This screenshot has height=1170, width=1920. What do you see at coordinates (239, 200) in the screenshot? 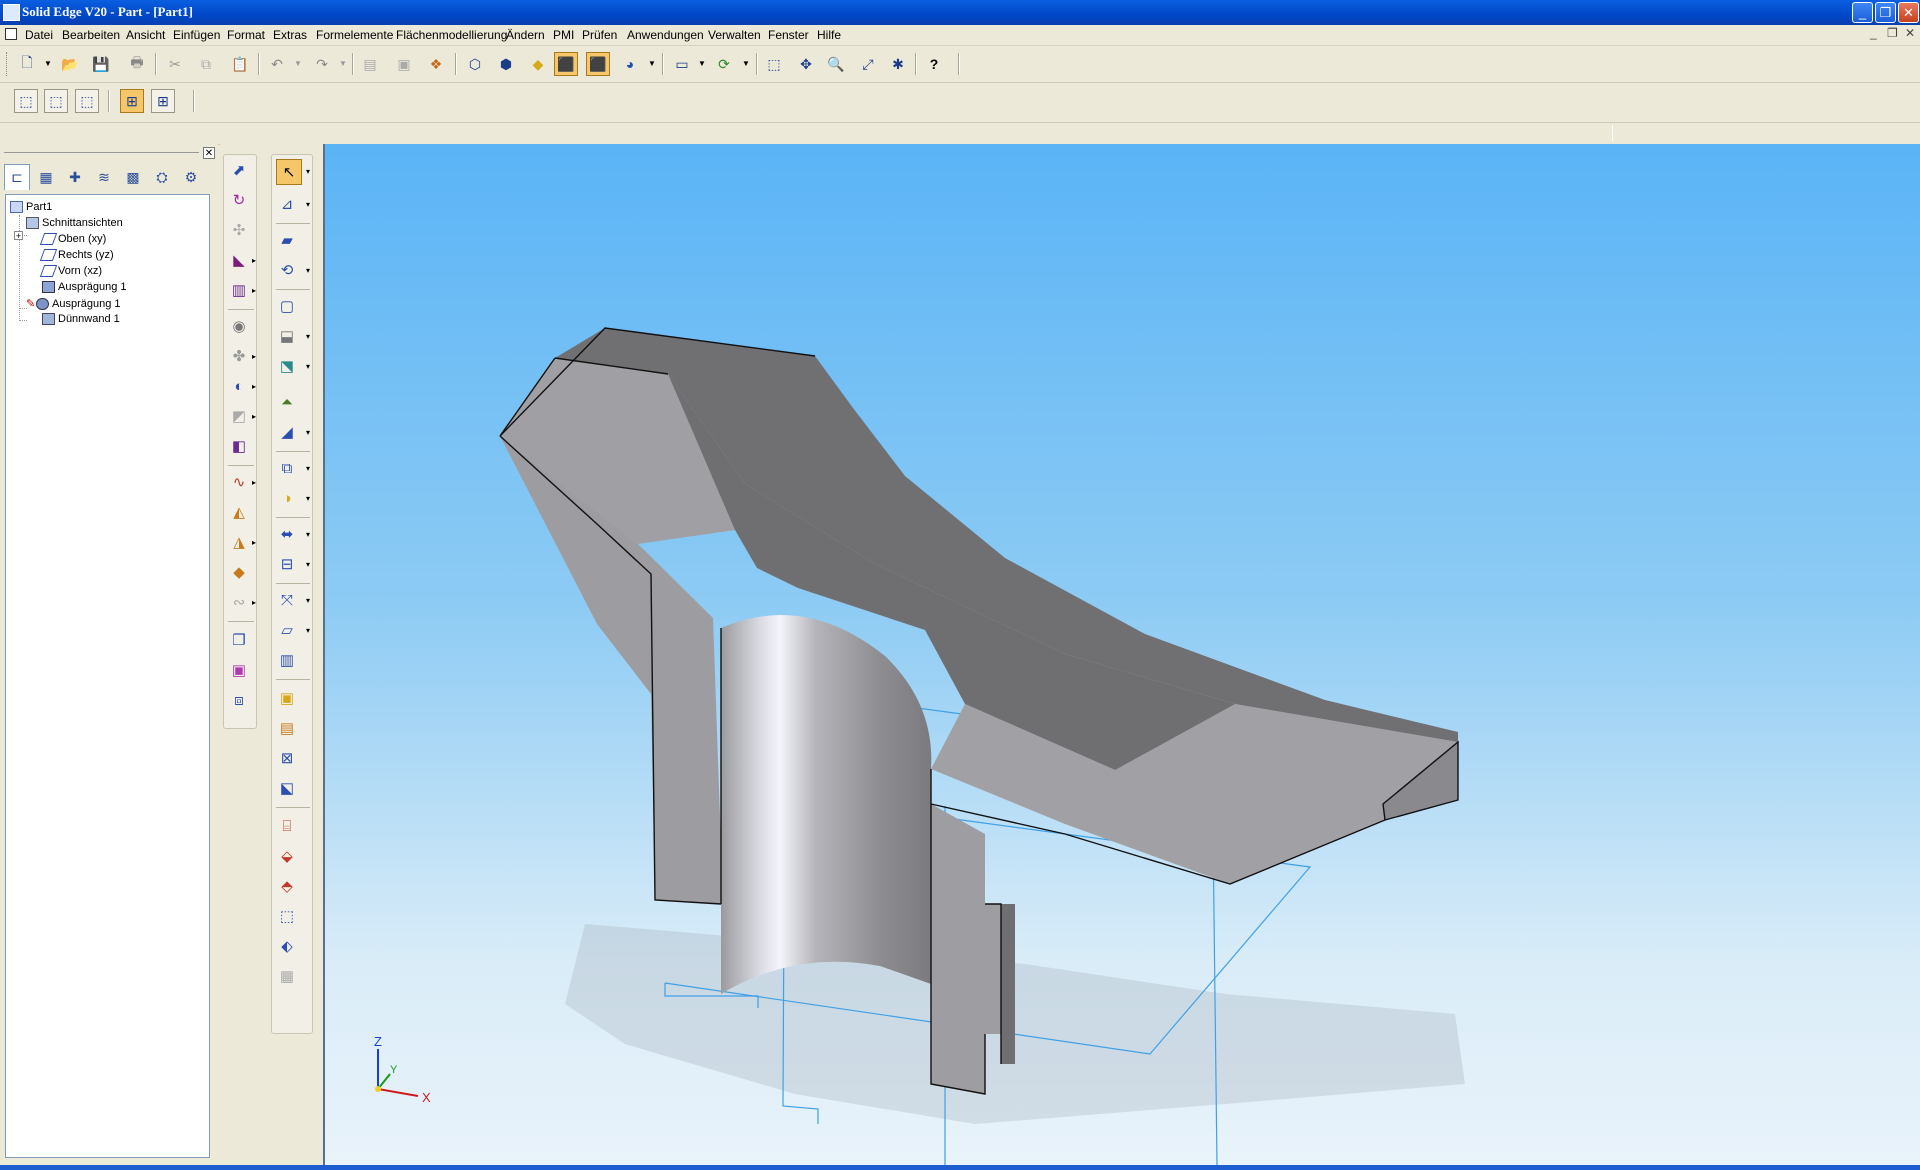
I see `revolve-tool-button: ↻` at bounding box center [239, 200].